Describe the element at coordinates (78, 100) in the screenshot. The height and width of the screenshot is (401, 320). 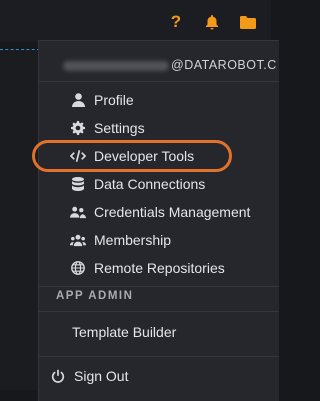
I see `user-icon` at that location.